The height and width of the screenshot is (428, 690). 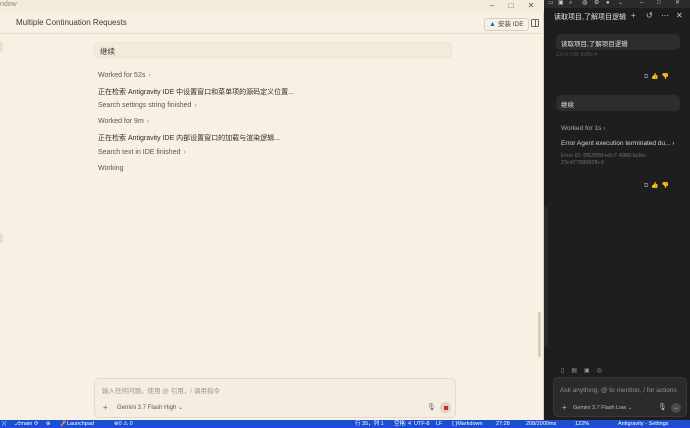 I want to click on worked-label: Worked for 1s, so click(x=581, y=128).